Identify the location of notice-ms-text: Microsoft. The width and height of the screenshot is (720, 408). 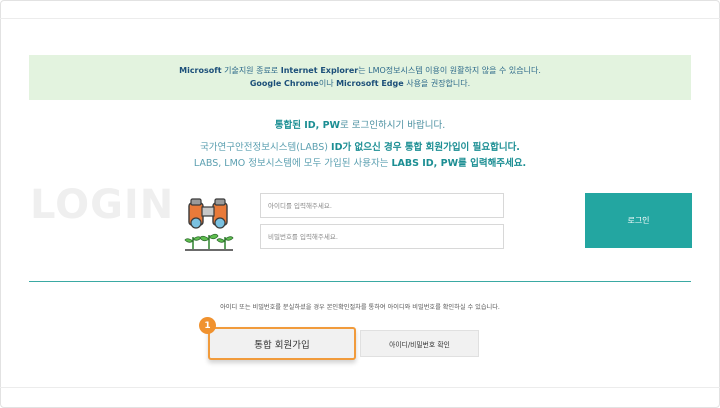
(200, 70).